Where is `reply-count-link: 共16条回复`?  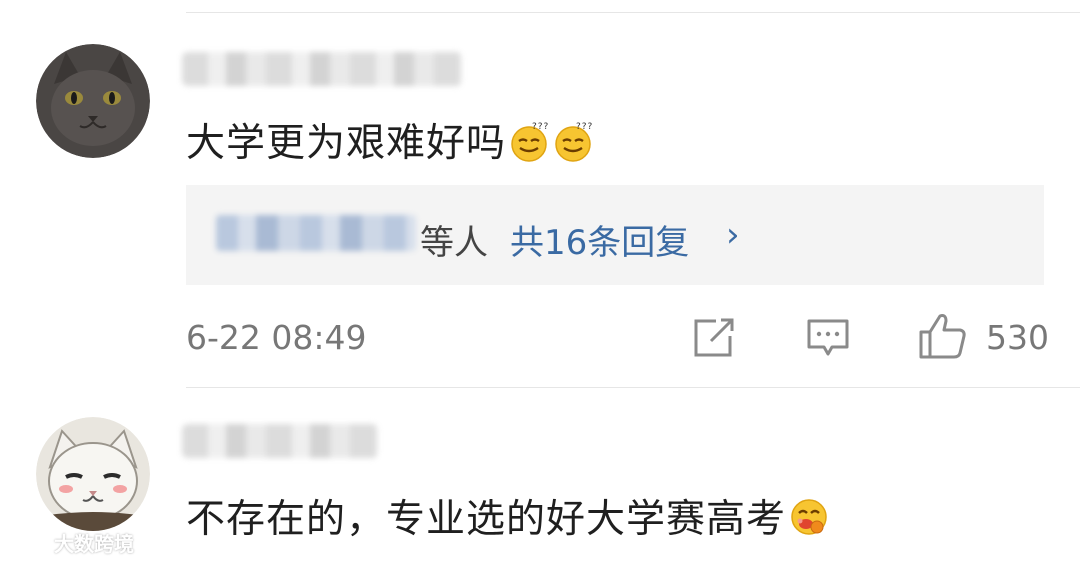 reply-count-link: 共16条回复 is located at coordinates (599, 239).